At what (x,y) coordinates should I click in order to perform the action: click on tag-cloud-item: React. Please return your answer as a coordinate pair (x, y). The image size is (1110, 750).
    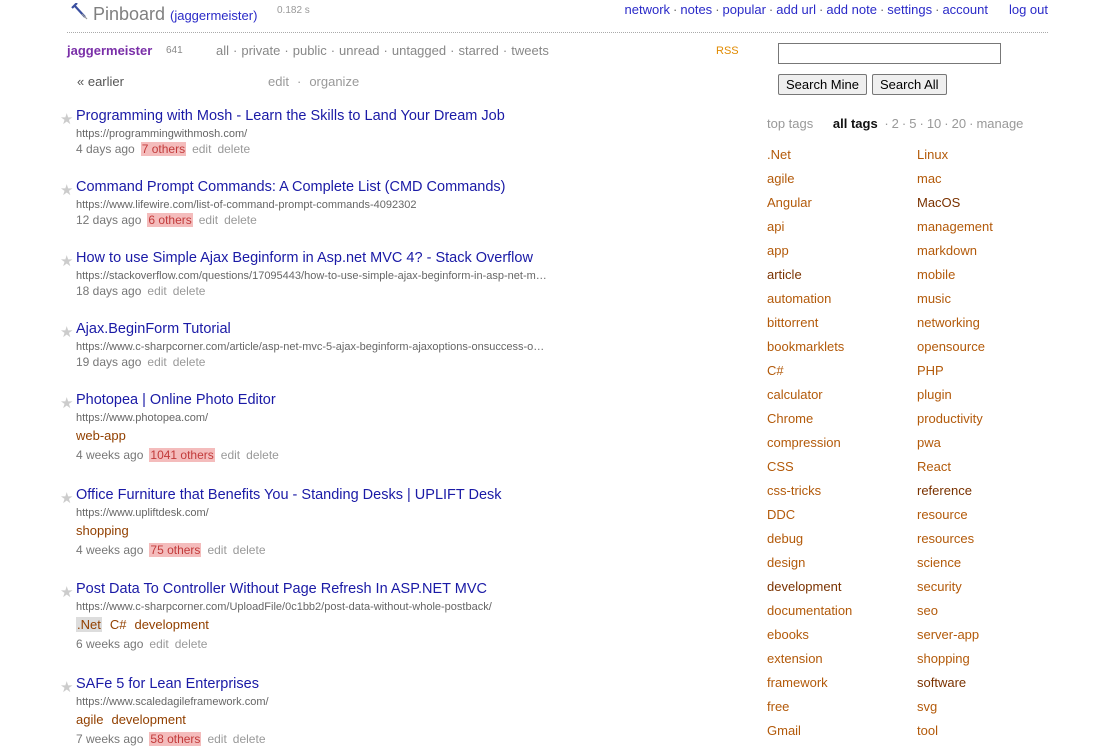
    Looking at the image, I should click on (955, 467).